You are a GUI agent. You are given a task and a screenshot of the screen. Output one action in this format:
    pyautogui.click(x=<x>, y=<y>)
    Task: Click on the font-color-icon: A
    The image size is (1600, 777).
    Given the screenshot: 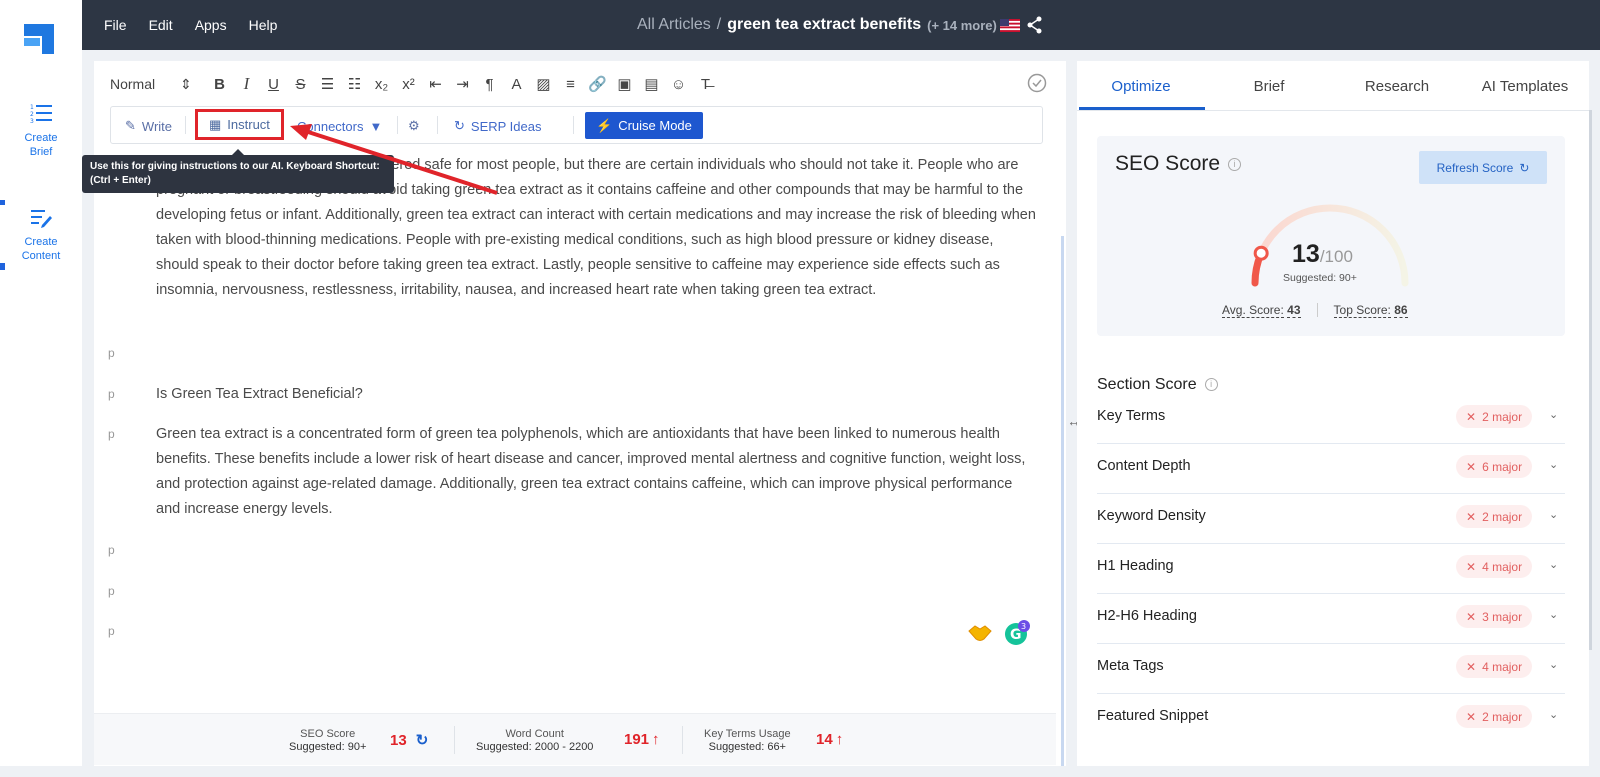 What is the action you would take?
    pyautogui.click(x=516, y=84)
    